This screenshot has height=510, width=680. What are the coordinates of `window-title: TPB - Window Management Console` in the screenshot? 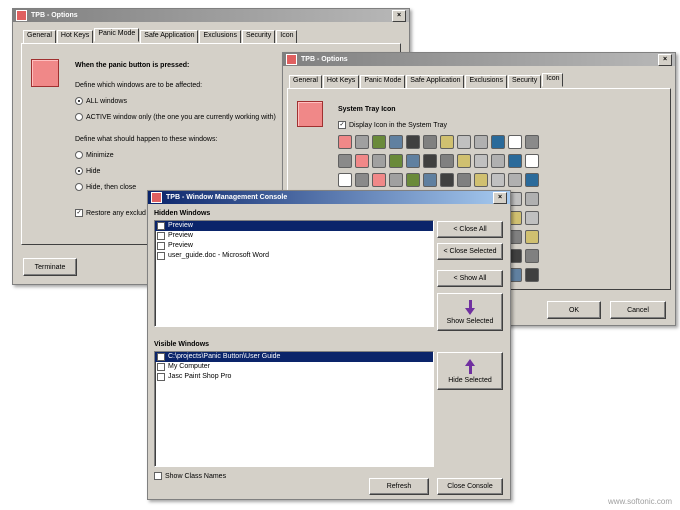 It's located at (227, 197).